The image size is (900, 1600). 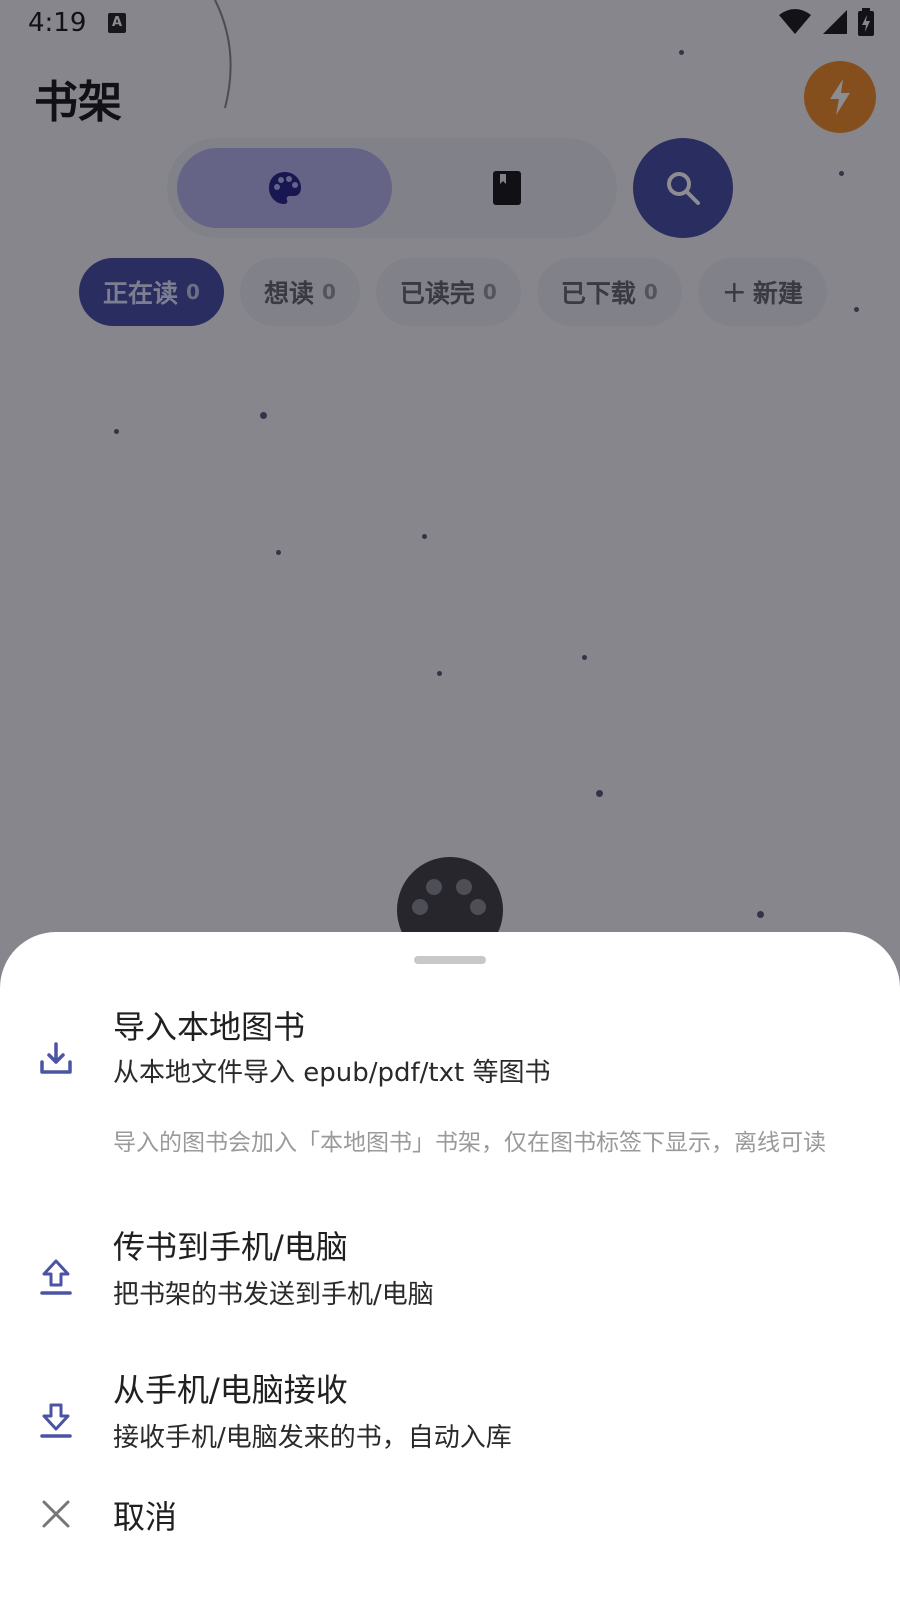 What do you see at coordinates (312, 1438) in the screenshot?
I see `option-subtitle: 接收手机/电脑发来的书，自动入库` at bounding box center [312, 1438].